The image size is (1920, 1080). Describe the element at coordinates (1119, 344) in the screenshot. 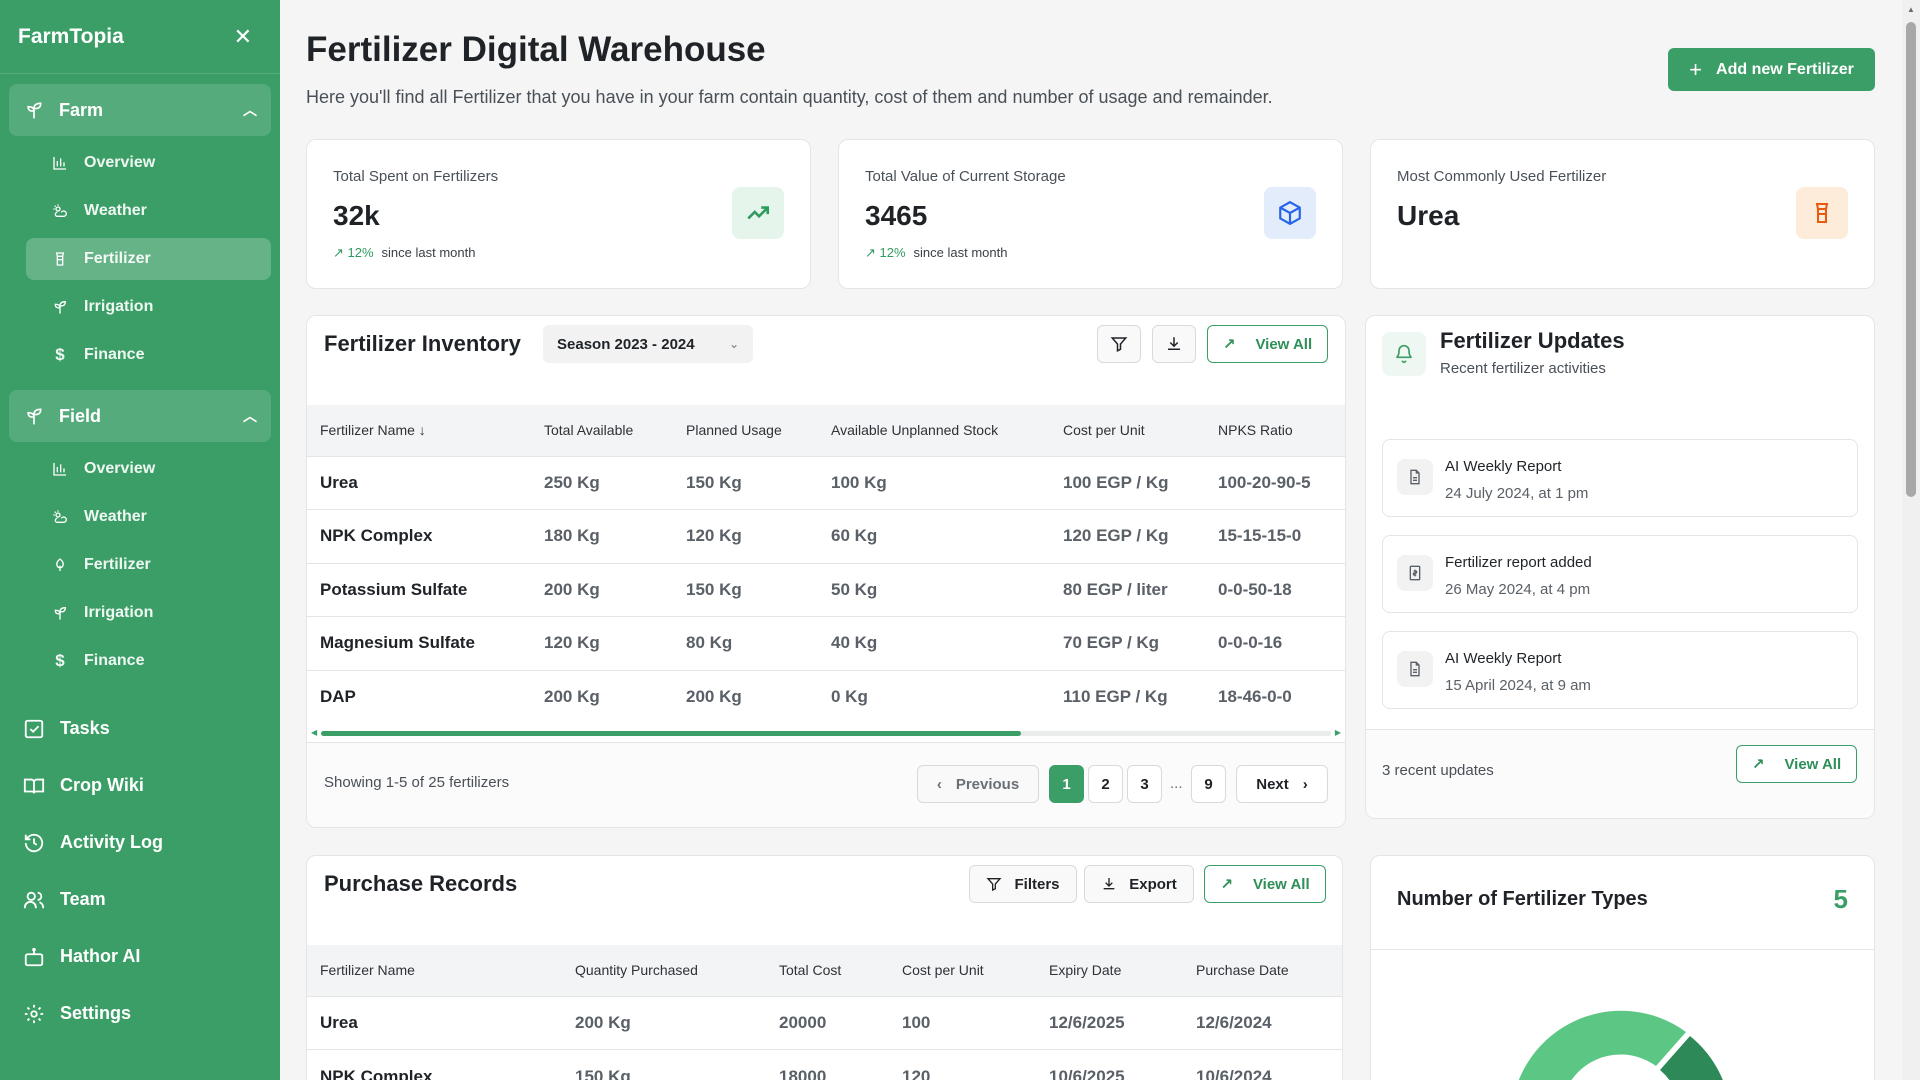

I see `filter-button` at that location.